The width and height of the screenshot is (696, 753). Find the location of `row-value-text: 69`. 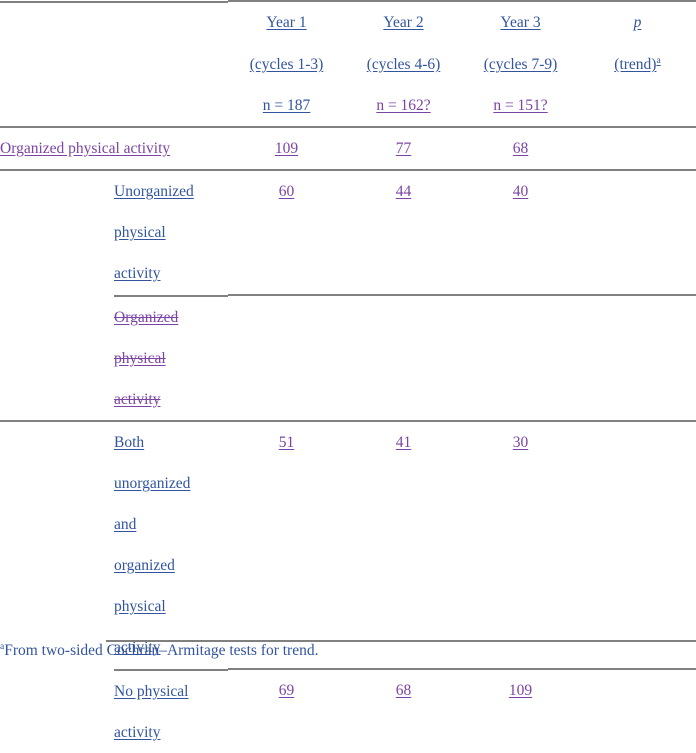

row-value-text: 69 is located at coordinates (286, 690).